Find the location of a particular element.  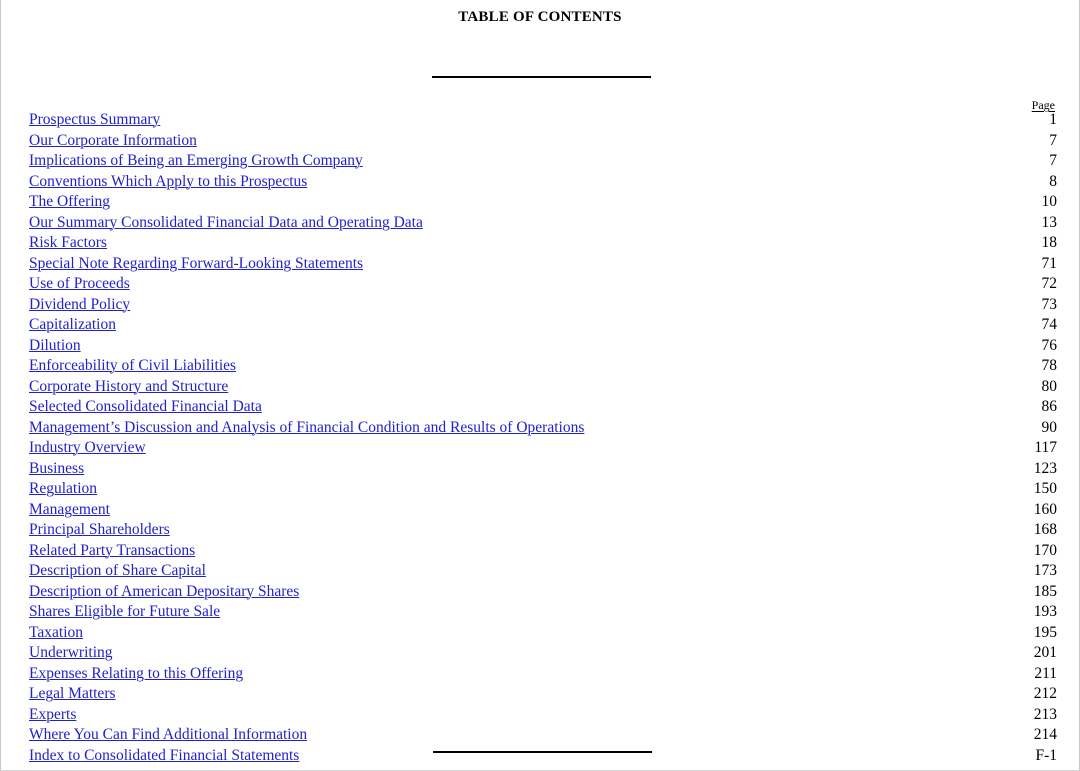

toc-row: Business 123 is located at coordinates (543, 470).